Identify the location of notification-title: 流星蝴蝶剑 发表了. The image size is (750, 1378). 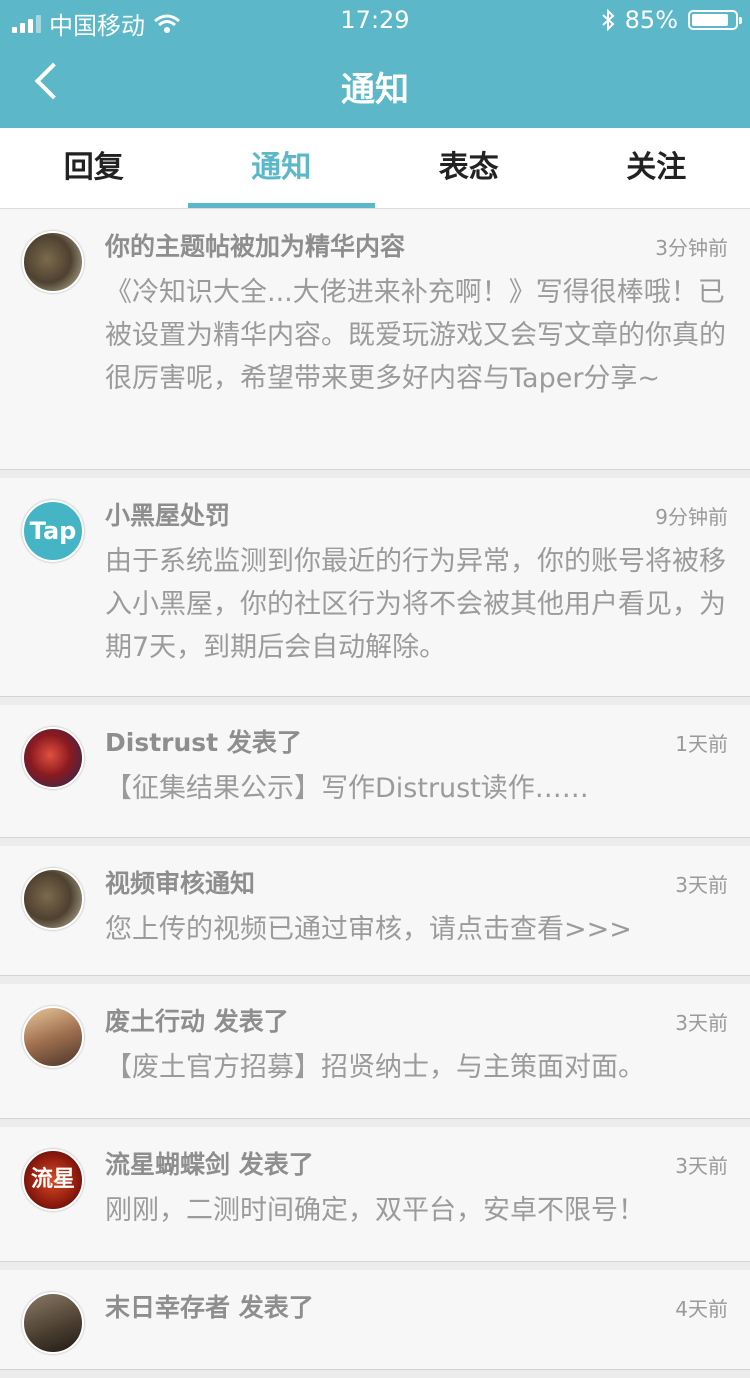
(209, 1163).